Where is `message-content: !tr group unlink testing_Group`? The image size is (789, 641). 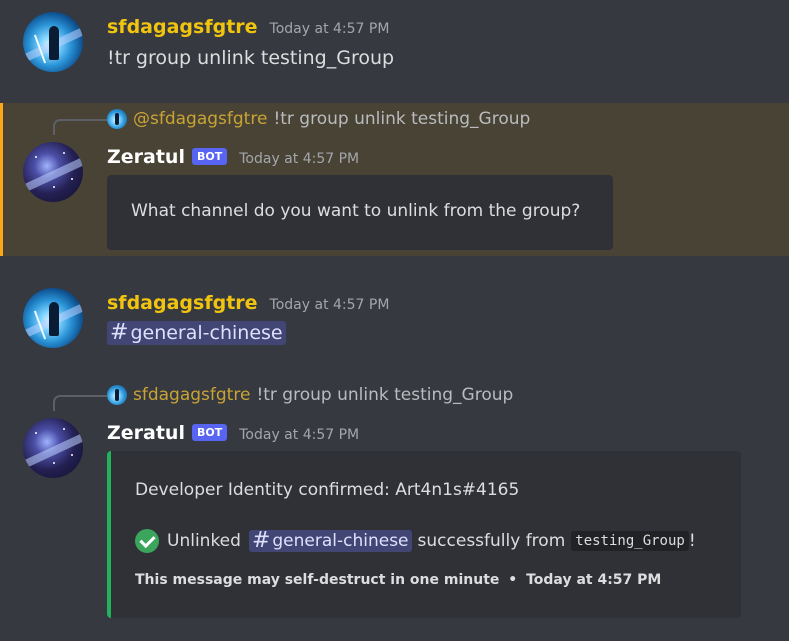 message-content: !tr group unlink testing_Group is located at coordinates (251, 58).